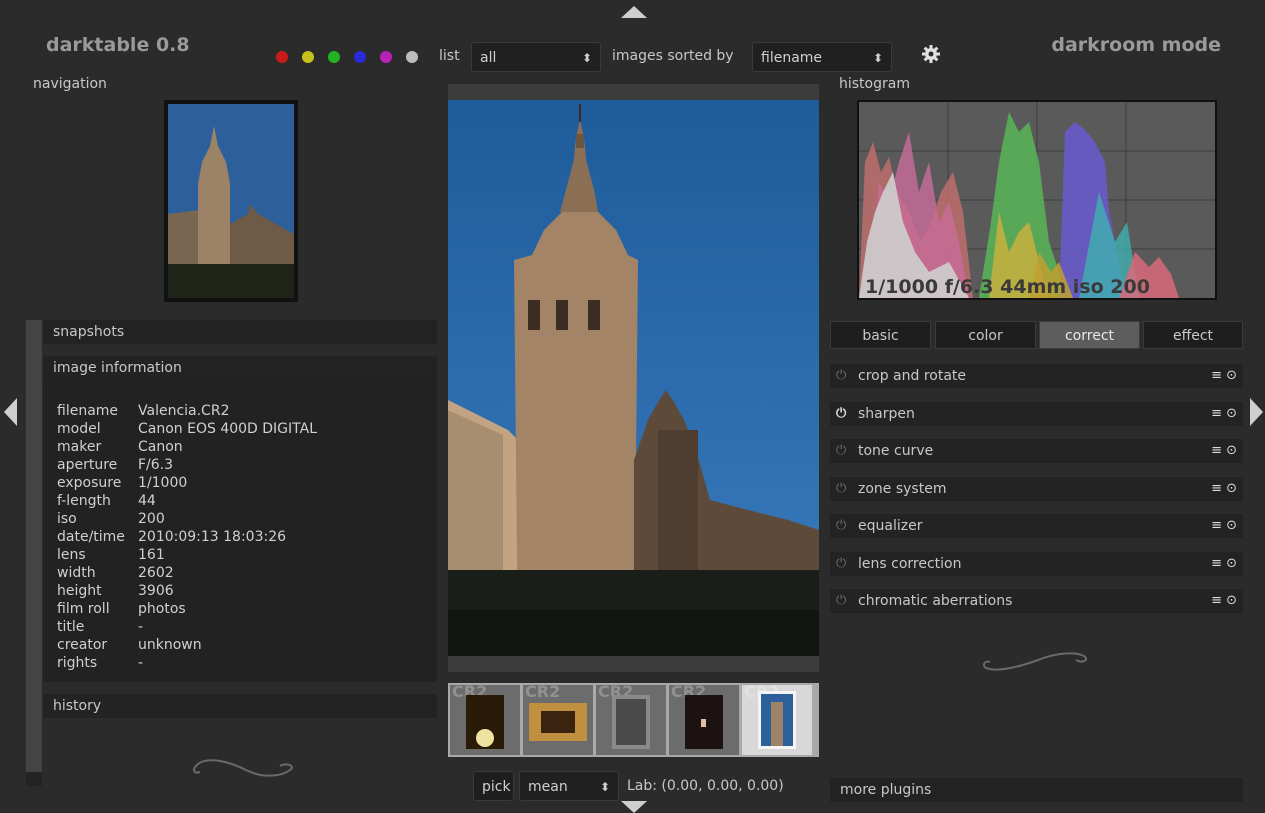 Image resolution: width=1265 pixels, height=813 pixels. Describe the element at coordinates (1256, 412) in the screenshot. I see `collapse-right-arrow` at that location.